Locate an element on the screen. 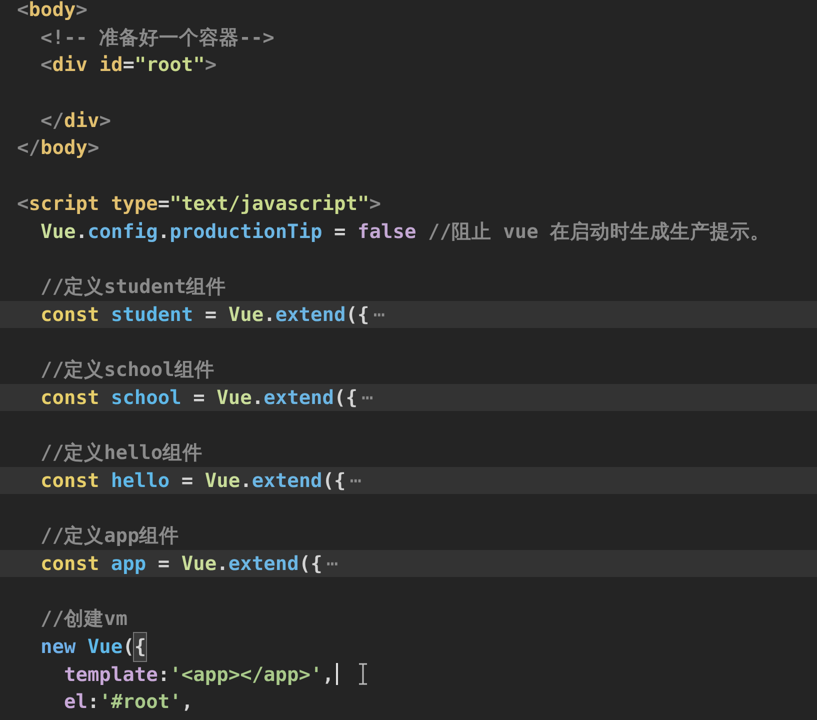  code-comment: //定义app组件 is located at coordinates (109, 536).